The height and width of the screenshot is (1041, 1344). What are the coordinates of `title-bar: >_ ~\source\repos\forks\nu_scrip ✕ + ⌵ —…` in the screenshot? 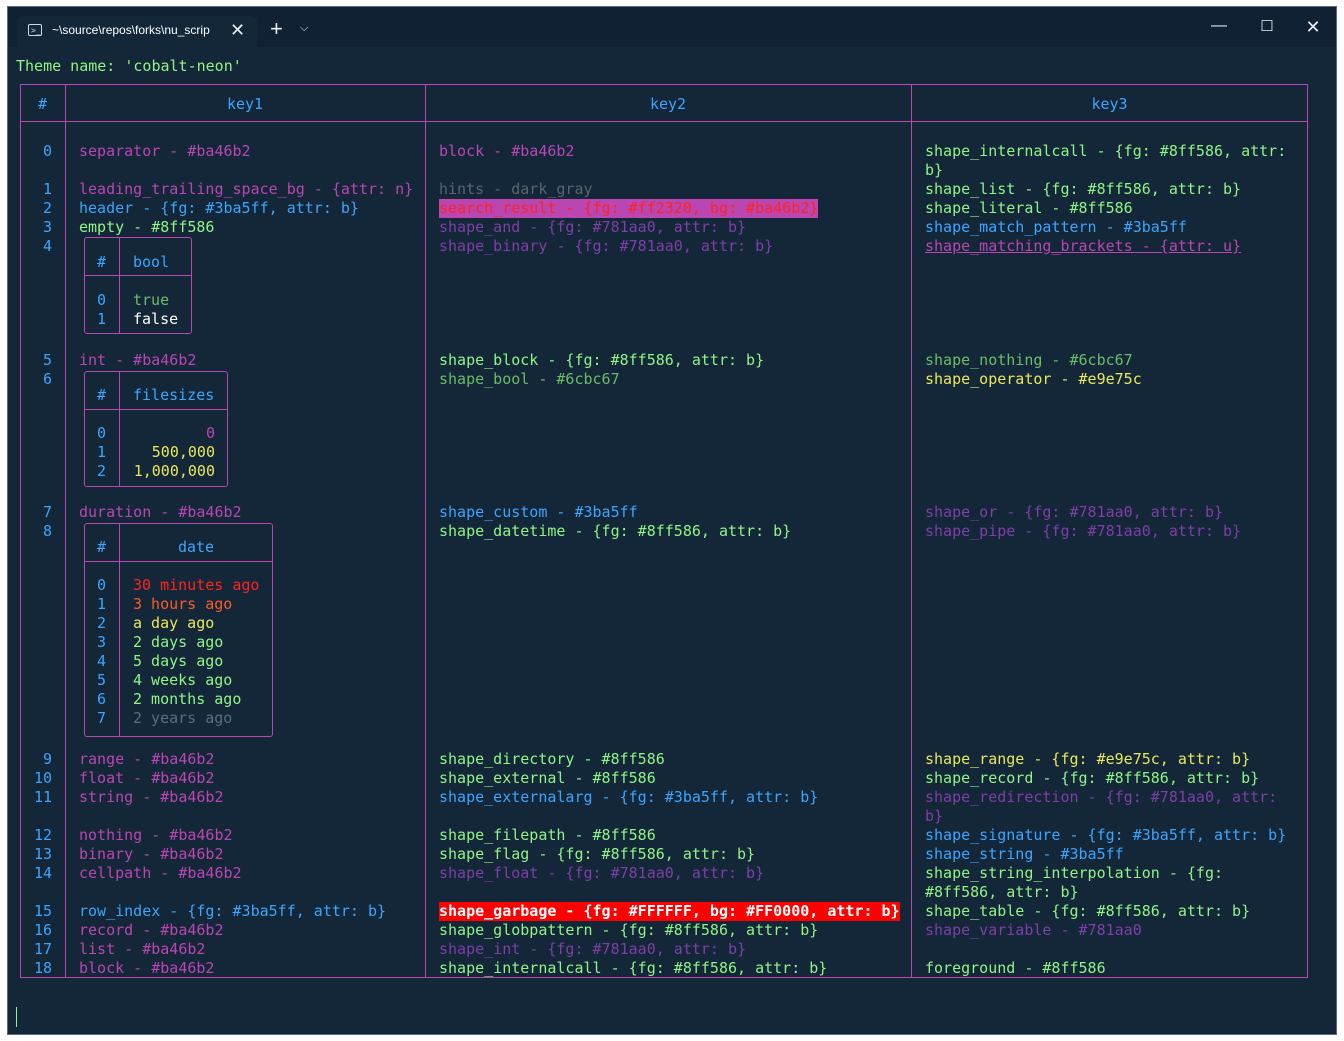 It's located at (672, 27).